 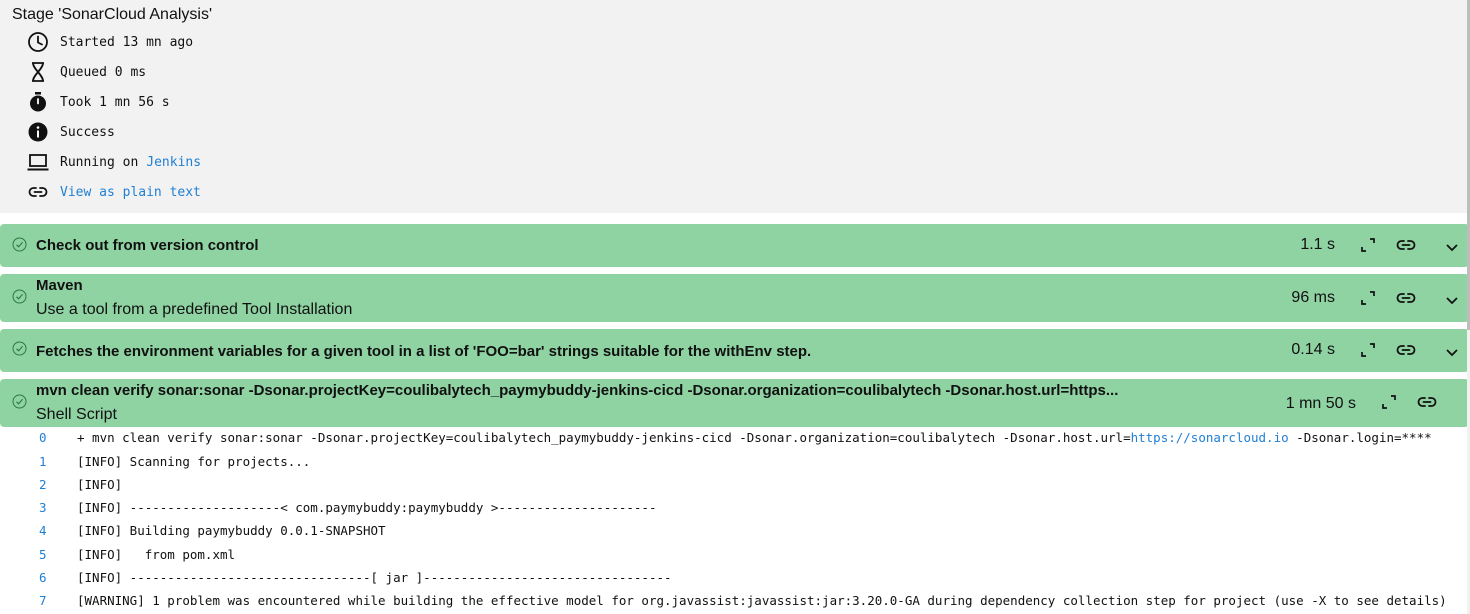 I want to click on plain-text-row: View as plain text, so click(x=114, y=192).